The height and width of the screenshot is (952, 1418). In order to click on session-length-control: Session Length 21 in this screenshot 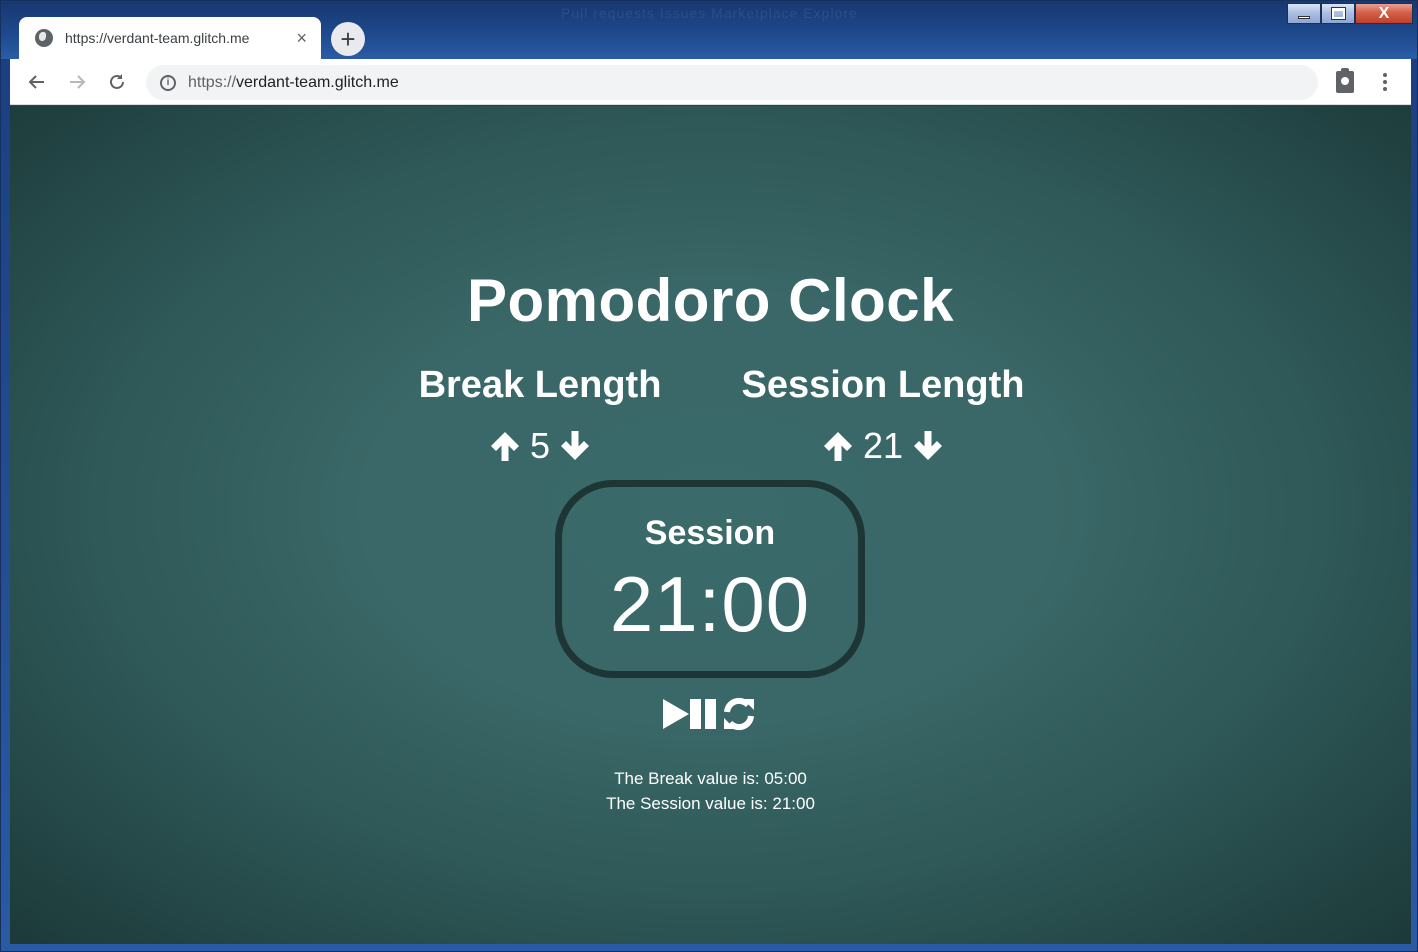, I will do `click(883, 415)`.